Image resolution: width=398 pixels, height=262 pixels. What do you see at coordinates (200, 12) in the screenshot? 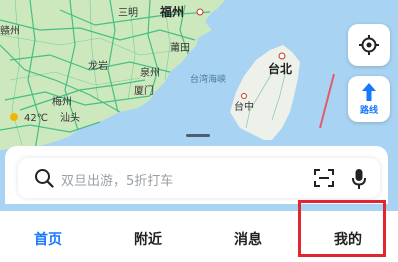
I see `fuzhou-marker` at bounding box center [200, 12].